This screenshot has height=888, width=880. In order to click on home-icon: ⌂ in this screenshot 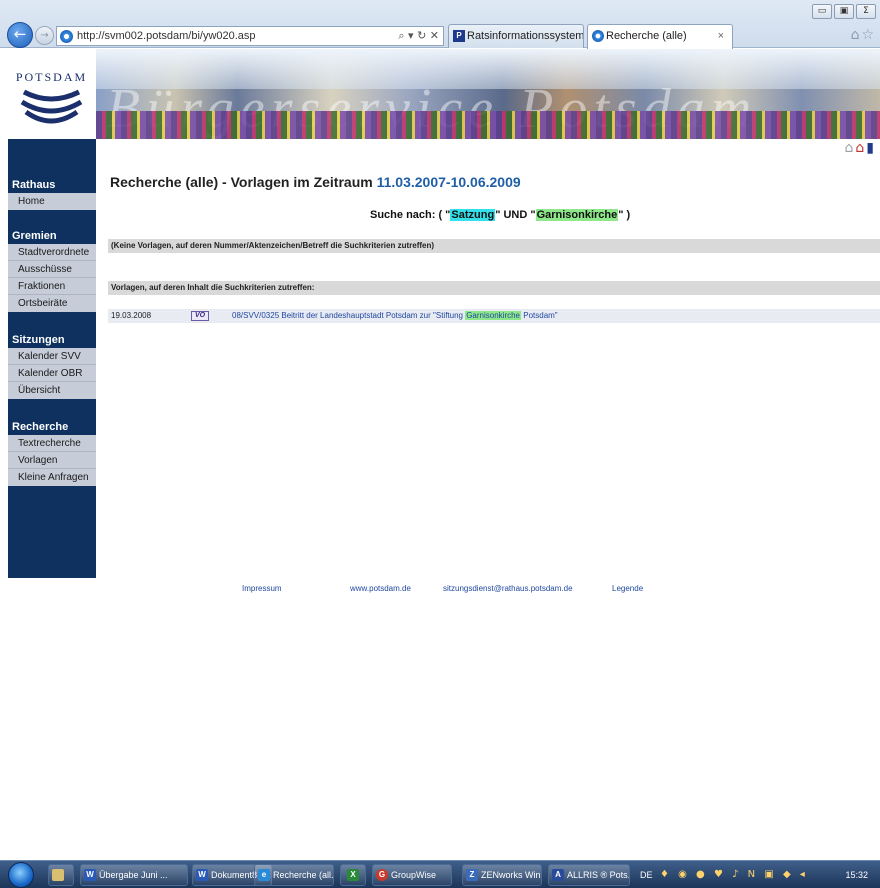, I will do `click(859, 148)`.